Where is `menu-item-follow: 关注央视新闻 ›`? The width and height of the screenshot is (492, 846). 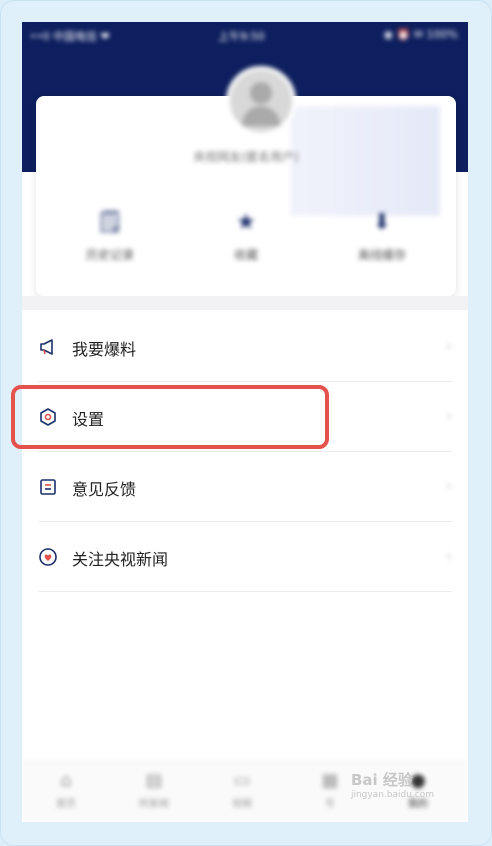
menu-item-follow: 关注央视新闻 › is located at coordinates (245, 557).